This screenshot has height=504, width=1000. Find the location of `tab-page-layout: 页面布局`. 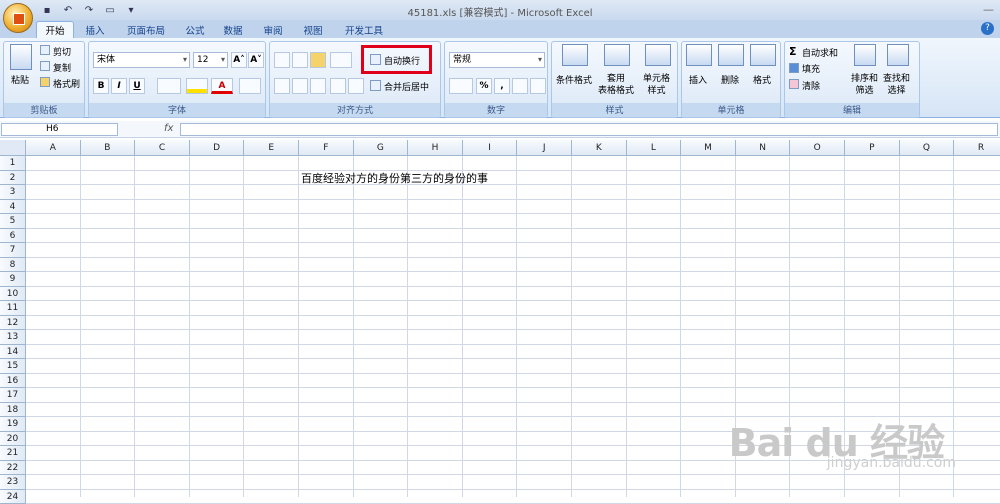

tab-page-layout: 页面布局 is located at coordinates (146, 29).